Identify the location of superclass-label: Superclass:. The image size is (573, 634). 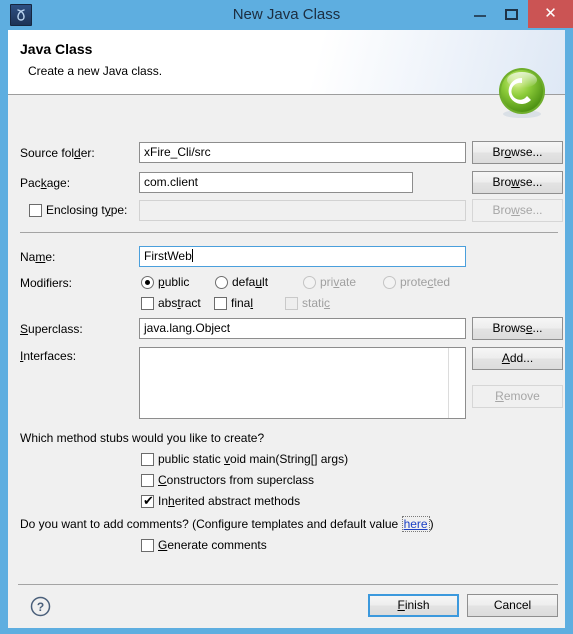
(51, 329).